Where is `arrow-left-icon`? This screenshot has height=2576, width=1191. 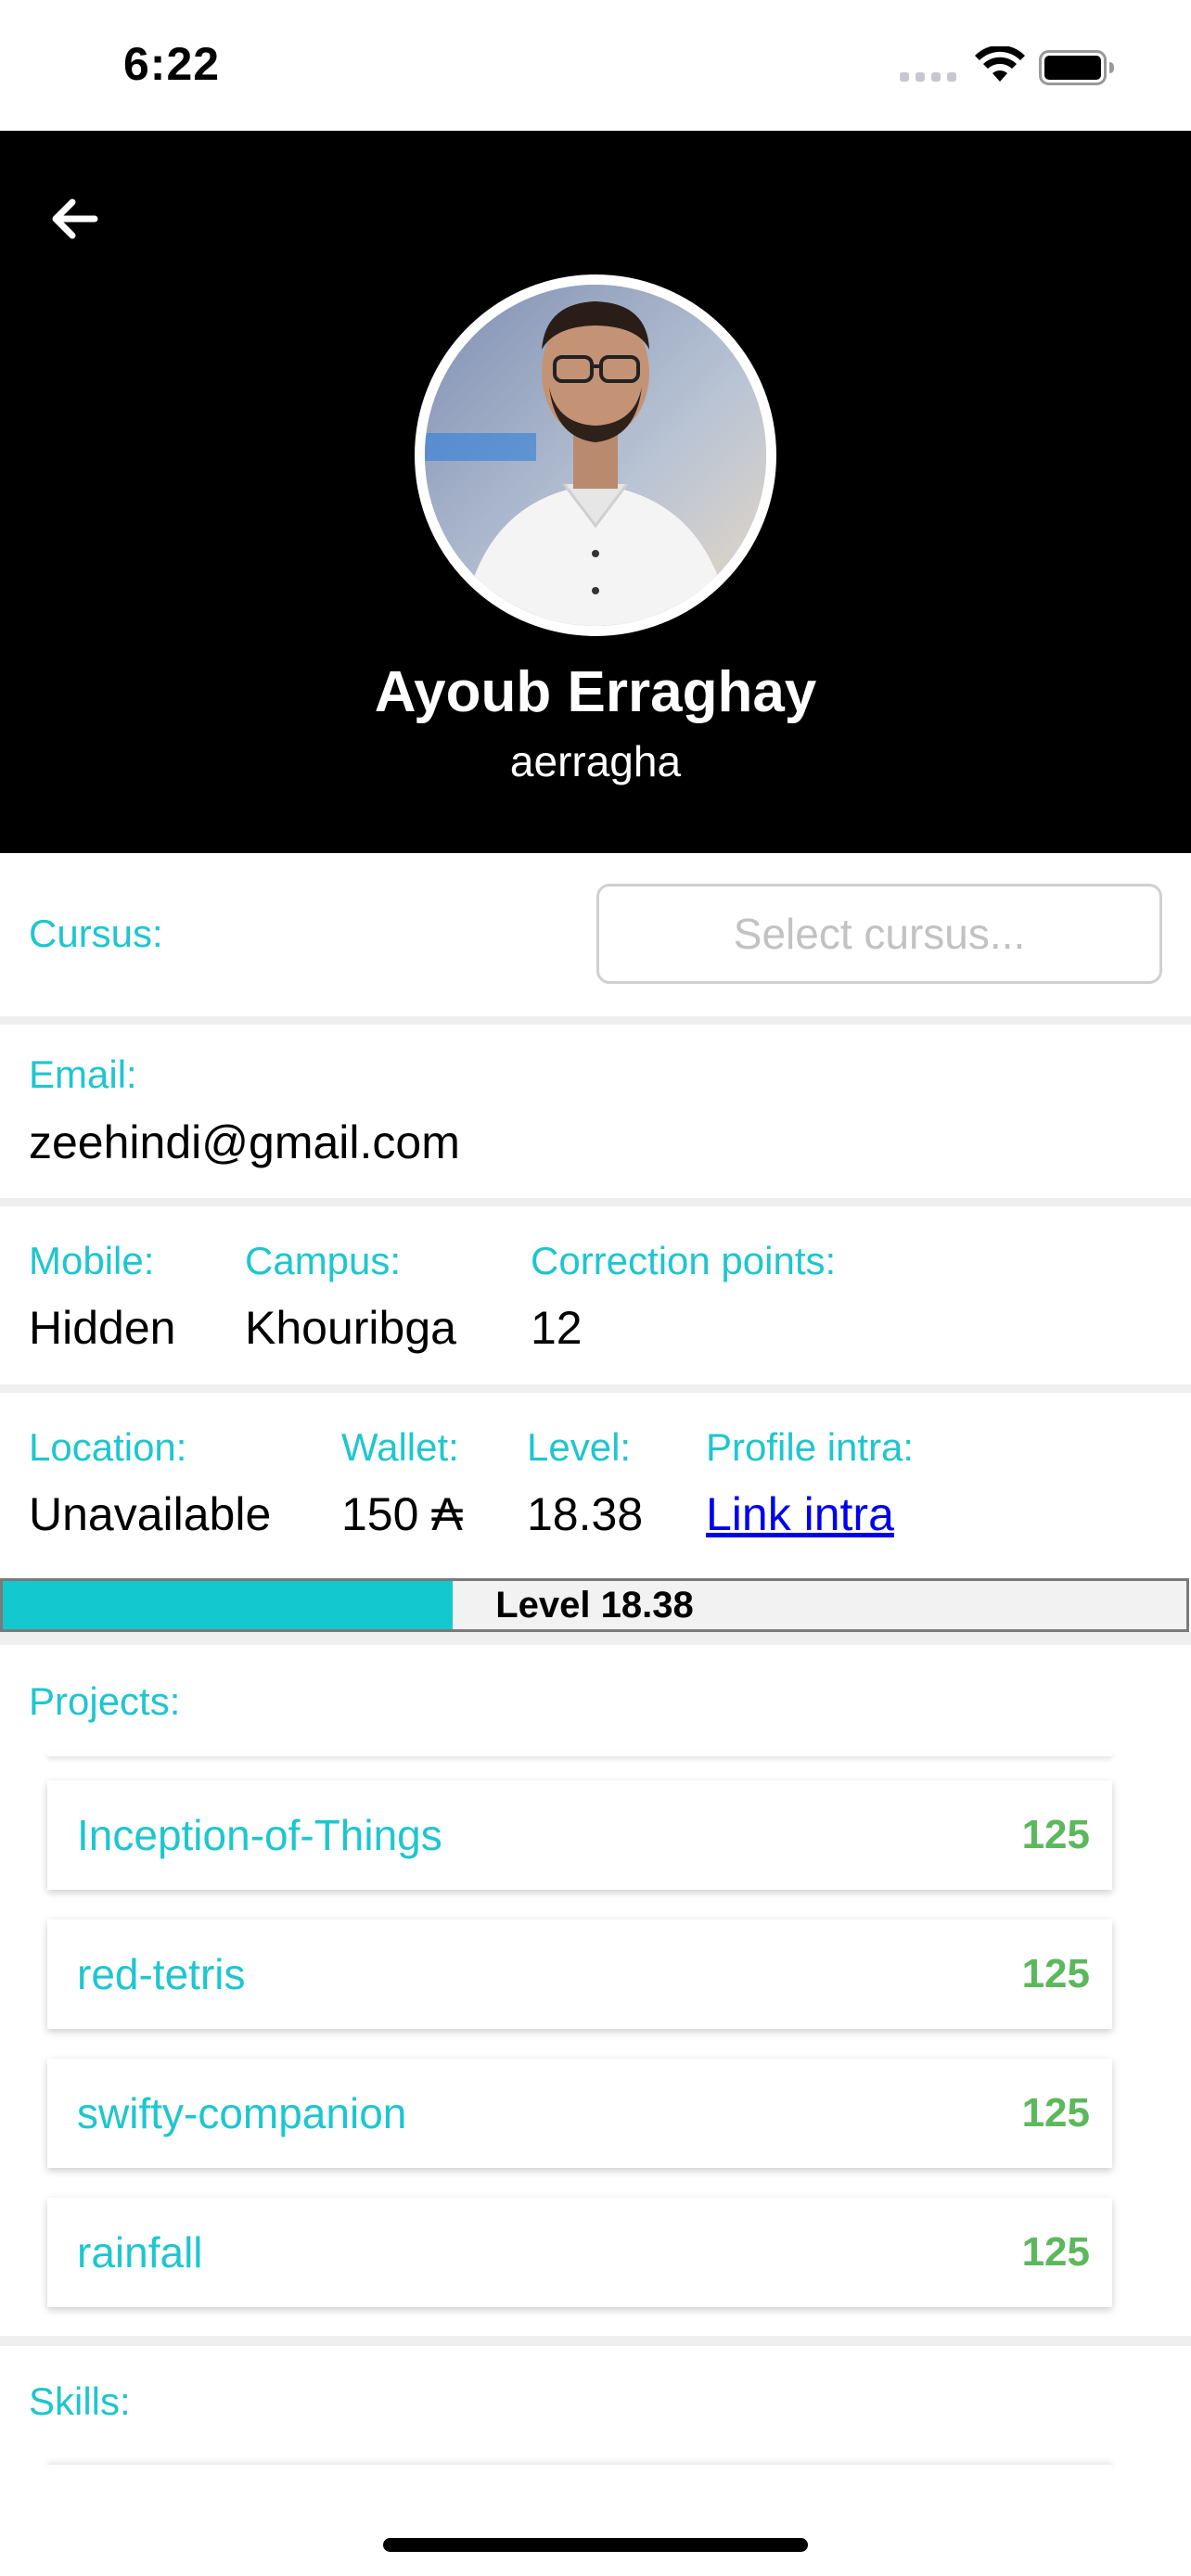 arrow-left-icon is located at coordinates (75, 218).